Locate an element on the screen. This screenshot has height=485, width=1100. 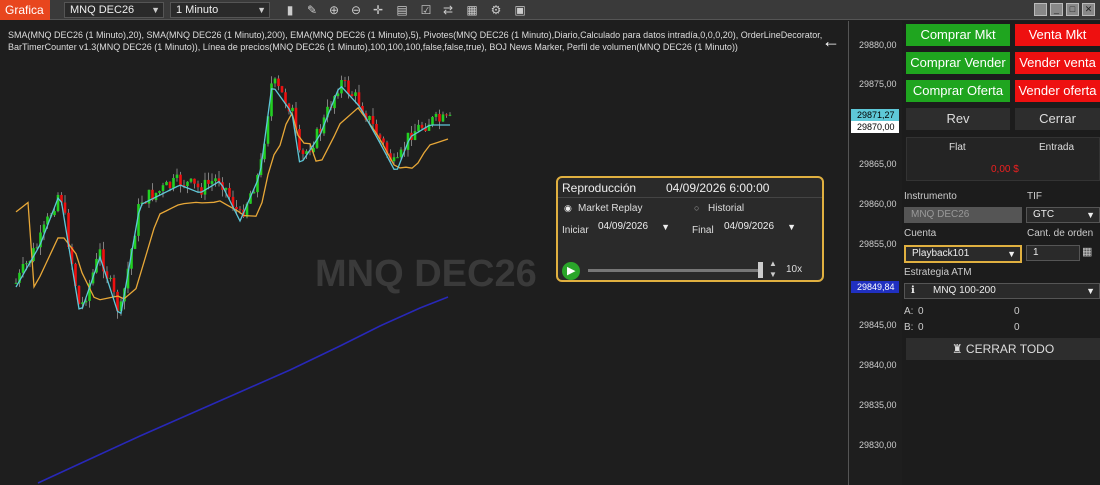
account-select: Playback101 ▼ is located at coordinates (963, 254).